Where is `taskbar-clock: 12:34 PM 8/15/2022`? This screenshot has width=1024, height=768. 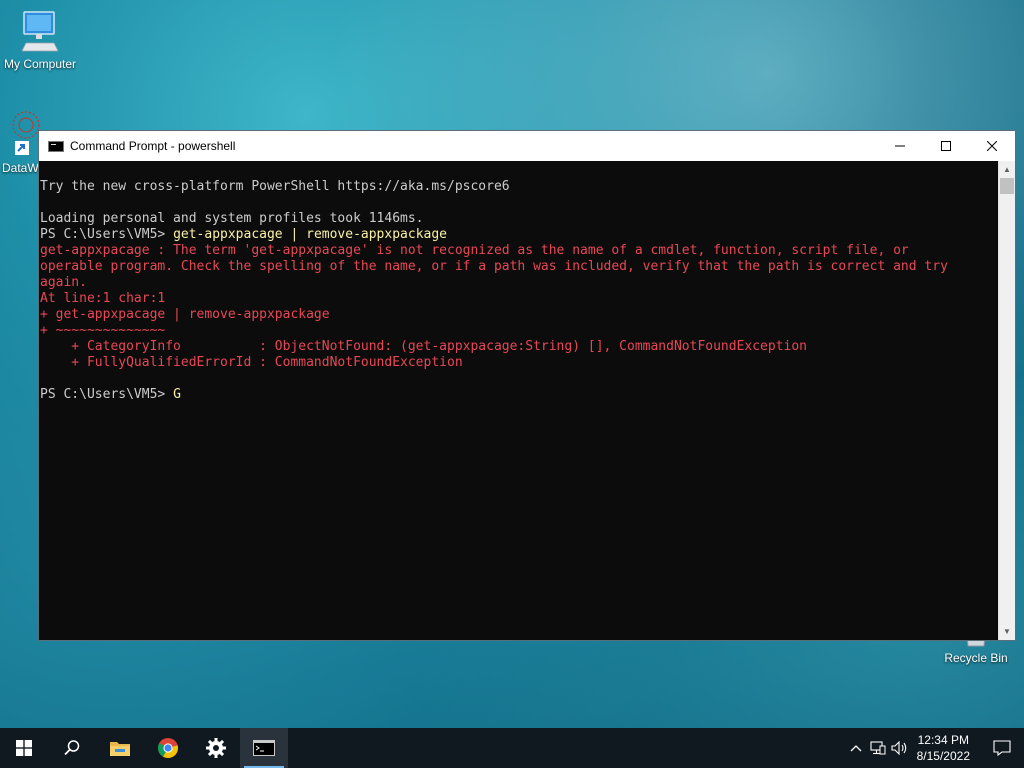 taskbar-clock: 12:34 PM 8/15/2022 is located at coordinates (943, 748).